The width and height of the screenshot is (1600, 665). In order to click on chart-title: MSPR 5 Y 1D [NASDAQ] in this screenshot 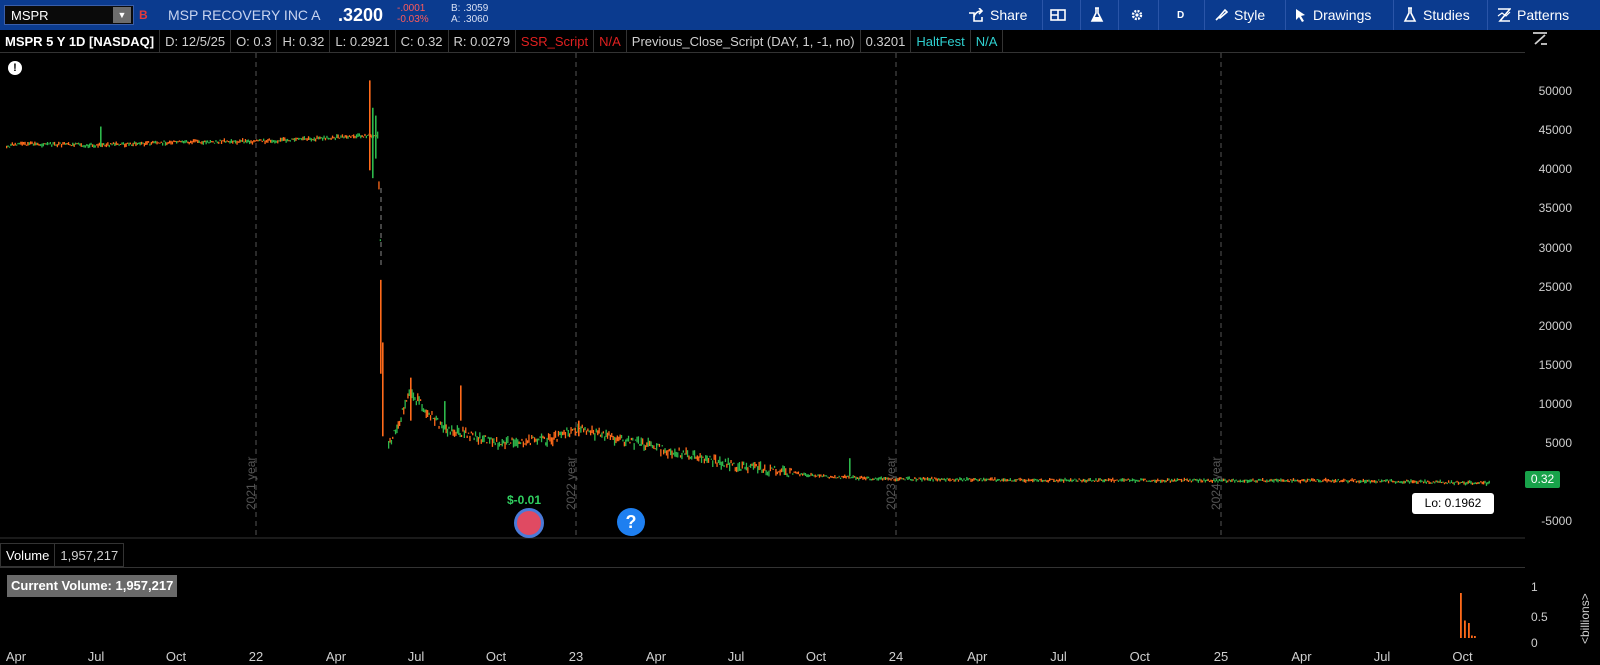, I will do `click(80, 41)`.